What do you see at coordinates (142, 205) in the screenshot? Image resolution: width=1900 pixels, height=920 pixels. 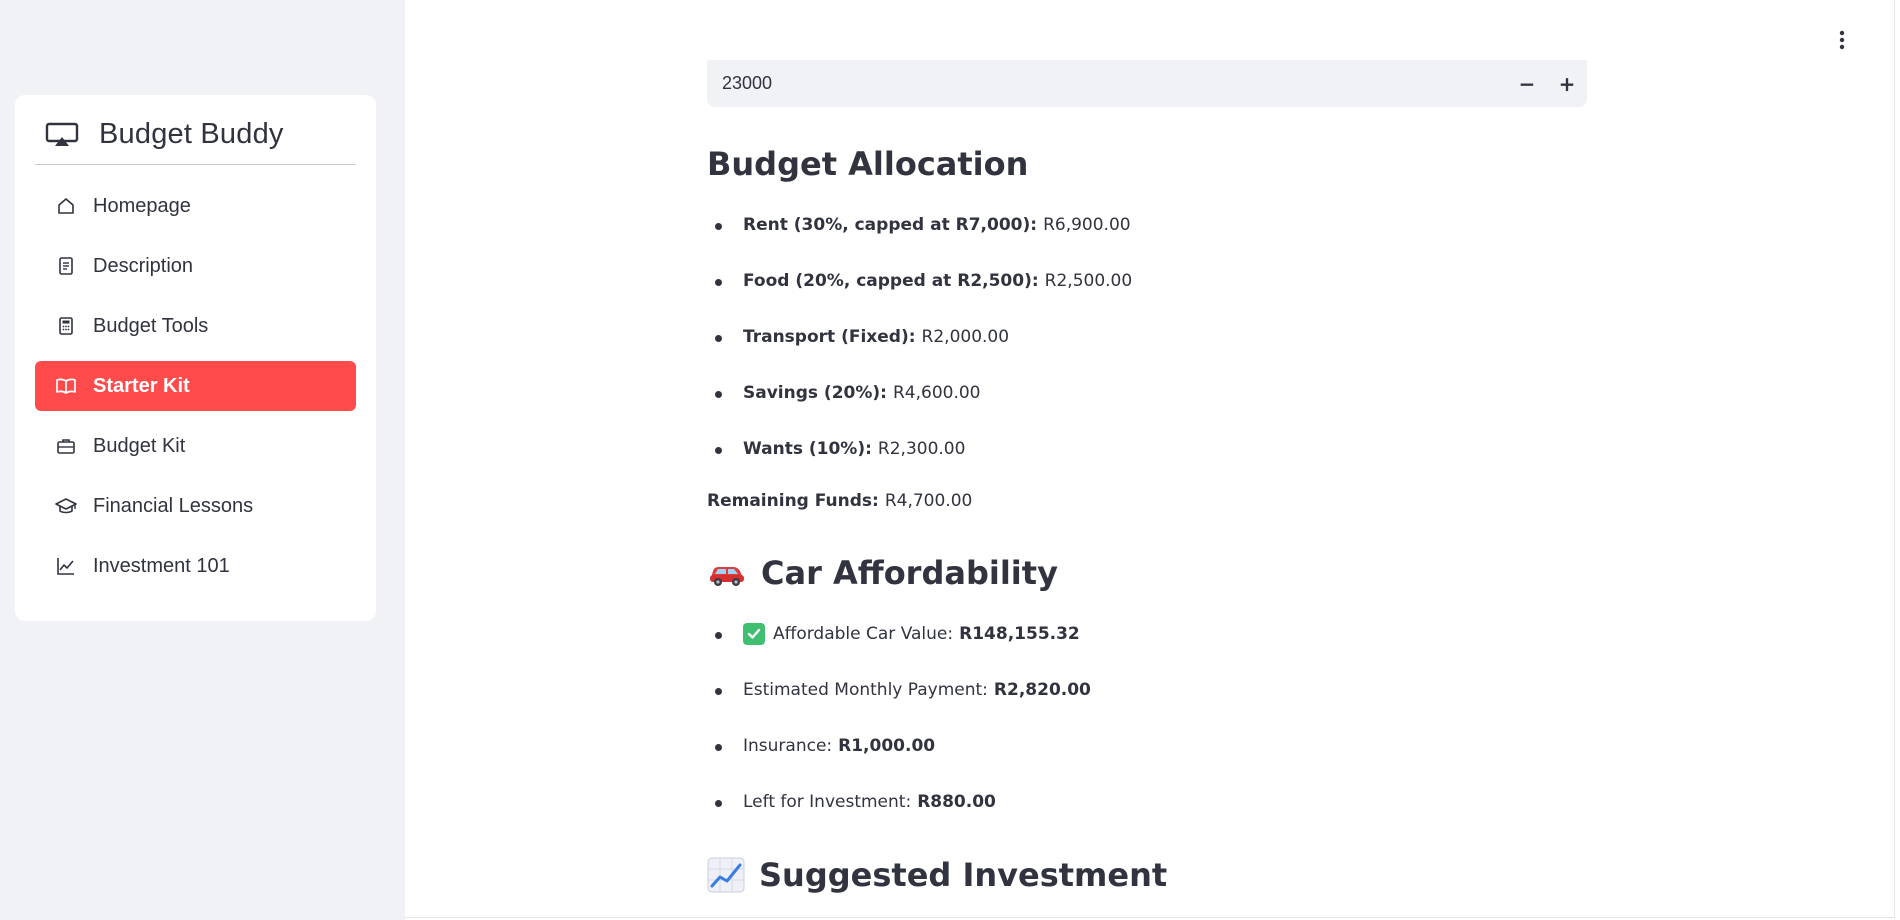 I see `nav-item-label: Homepage` at bounding box center [142, 205].